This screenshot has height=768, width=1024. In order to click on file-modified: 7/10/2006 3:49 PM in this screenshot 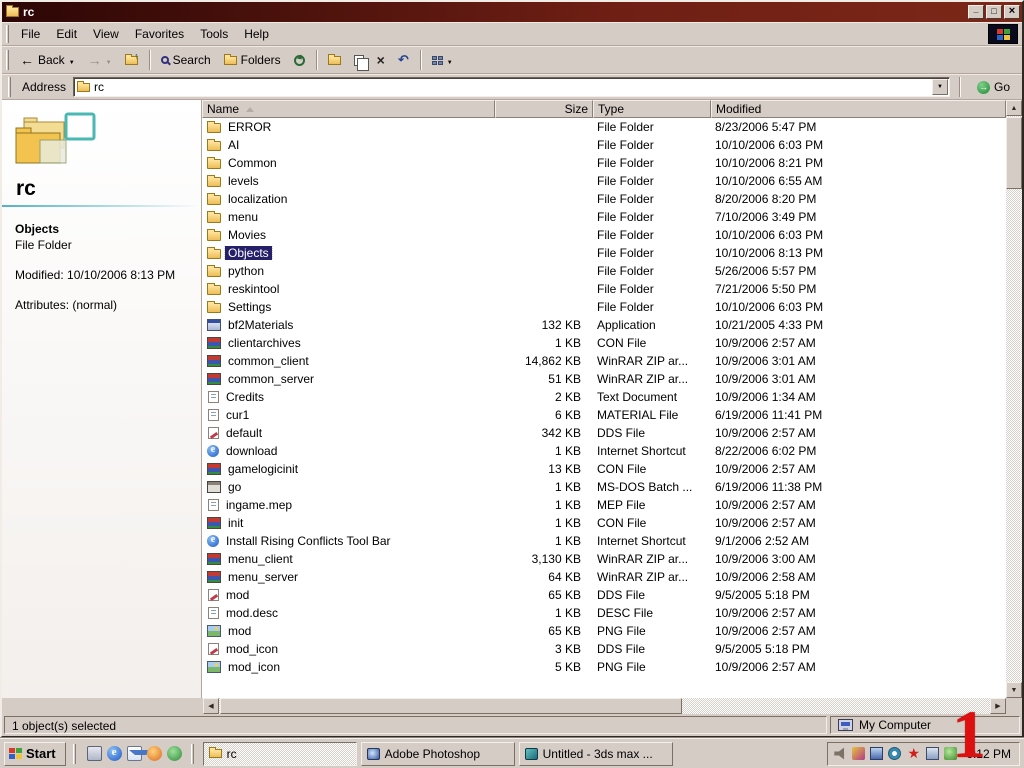, I will do `click(766, 217)`.